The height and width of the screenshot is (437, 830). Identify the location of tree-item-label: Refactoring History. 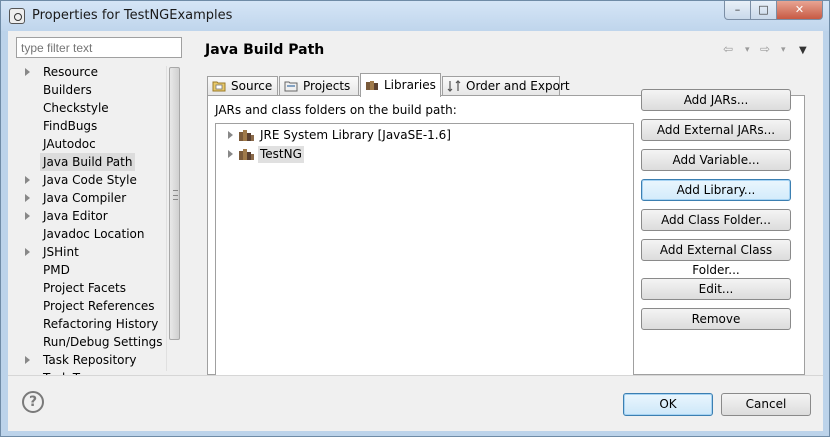
(101, 324).